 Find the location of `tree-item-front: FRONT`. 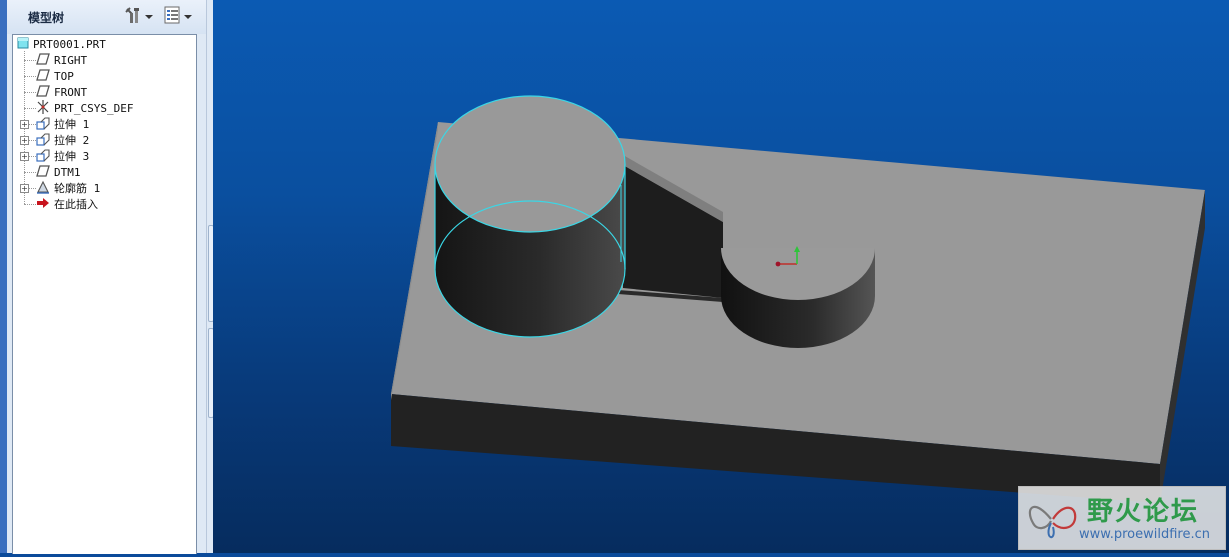

tree-item-front: FRONT is located at coordinates (61, 92).